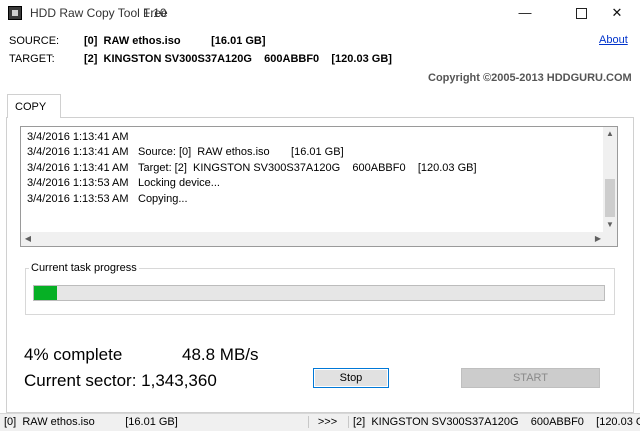 The height and width of the screenshot is (431, 640). What do you see at coordinates (120, 380) in the screenshot?
I see `current-sector: Current sector: 1,343,360` at bounding box center [120, 380].